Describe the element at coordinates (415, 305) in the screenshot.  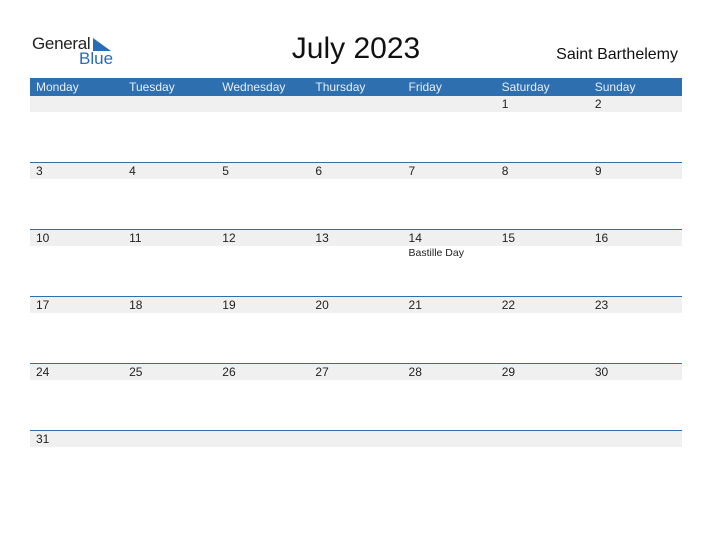
I see `day-number: 21` at that location.